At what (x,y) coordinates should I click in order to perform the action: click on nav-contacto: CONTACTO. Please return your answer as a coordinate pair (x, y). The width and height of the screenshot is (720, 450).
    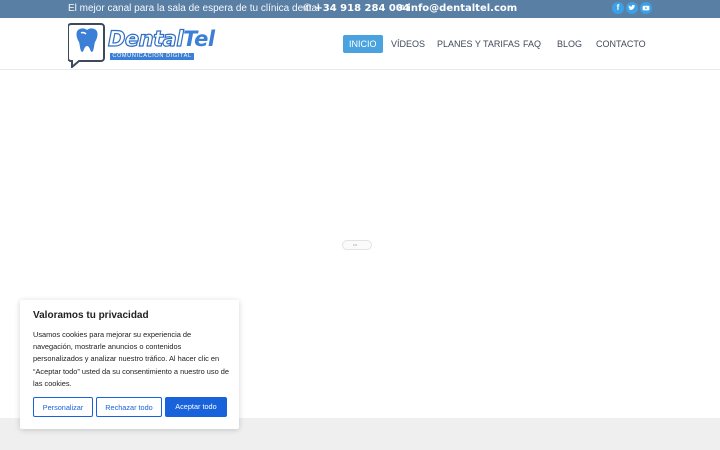
    Looking at the image, I should click on (621, 44).